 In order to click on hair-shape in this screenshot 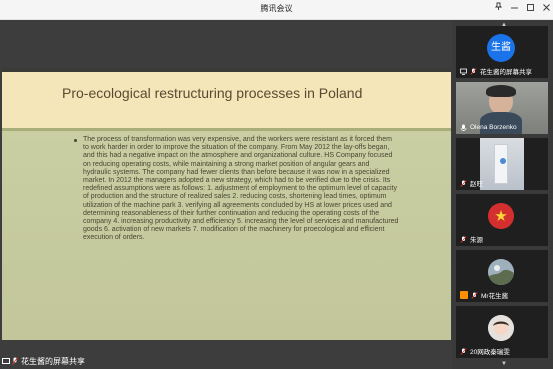, I will do `click(501, 91)`.